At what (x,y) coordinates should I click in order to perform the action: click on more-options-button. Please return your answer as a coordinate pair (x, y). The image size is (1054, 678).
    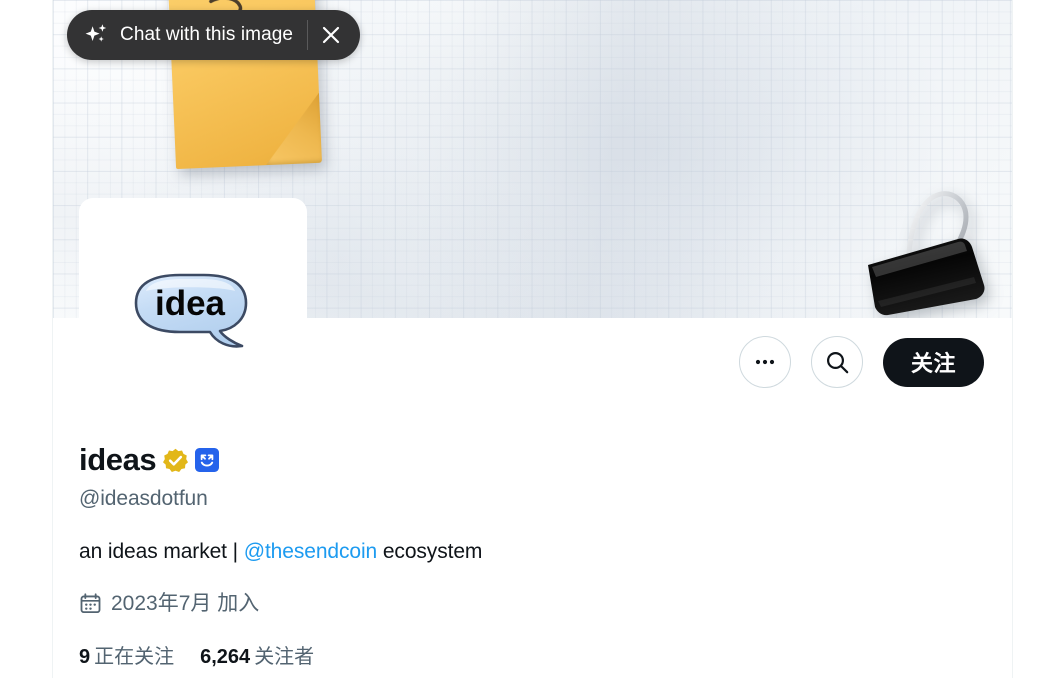
    Looking at the image, I should click on (765, 362).